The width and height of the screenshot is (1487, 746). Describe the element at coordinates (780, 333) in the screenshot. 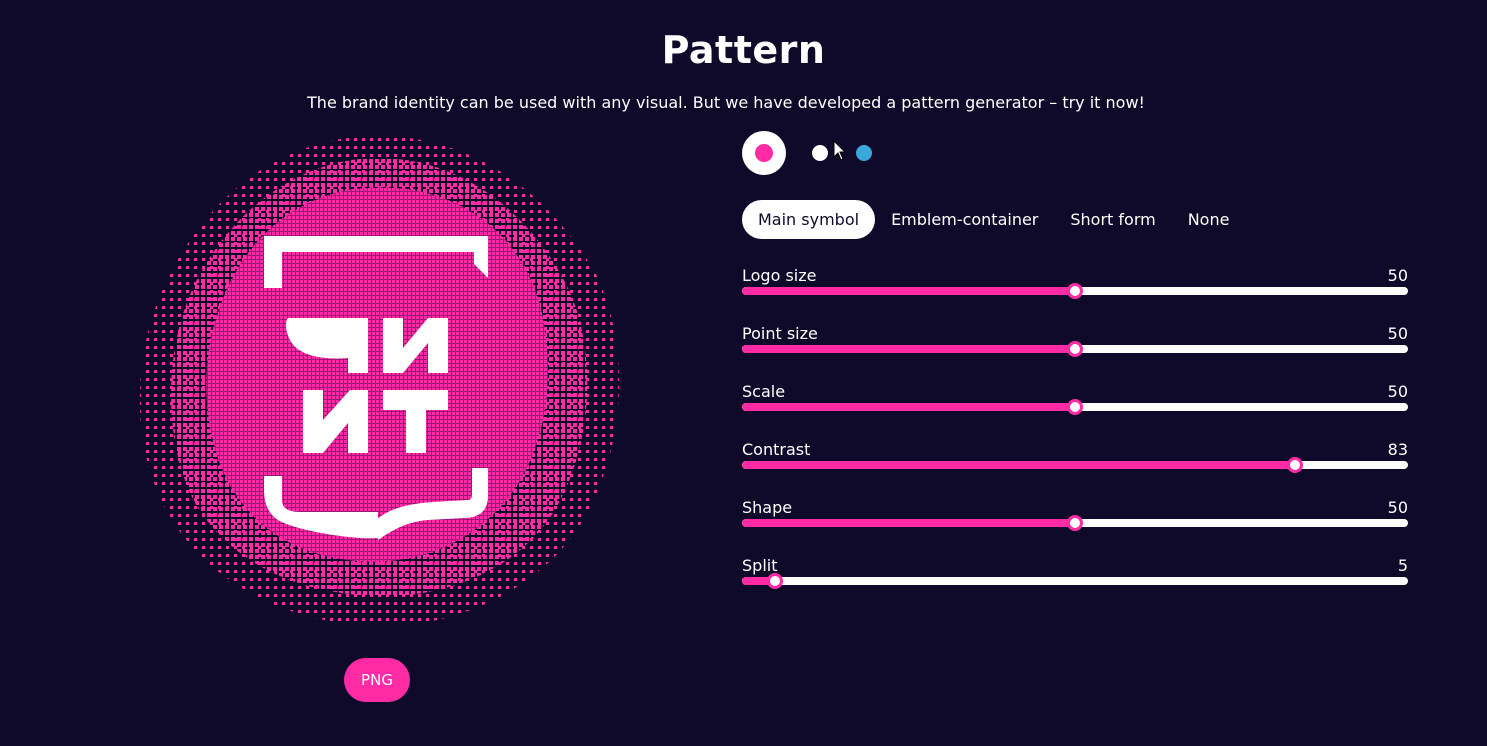

I see `slider-label: Point size` at that location.